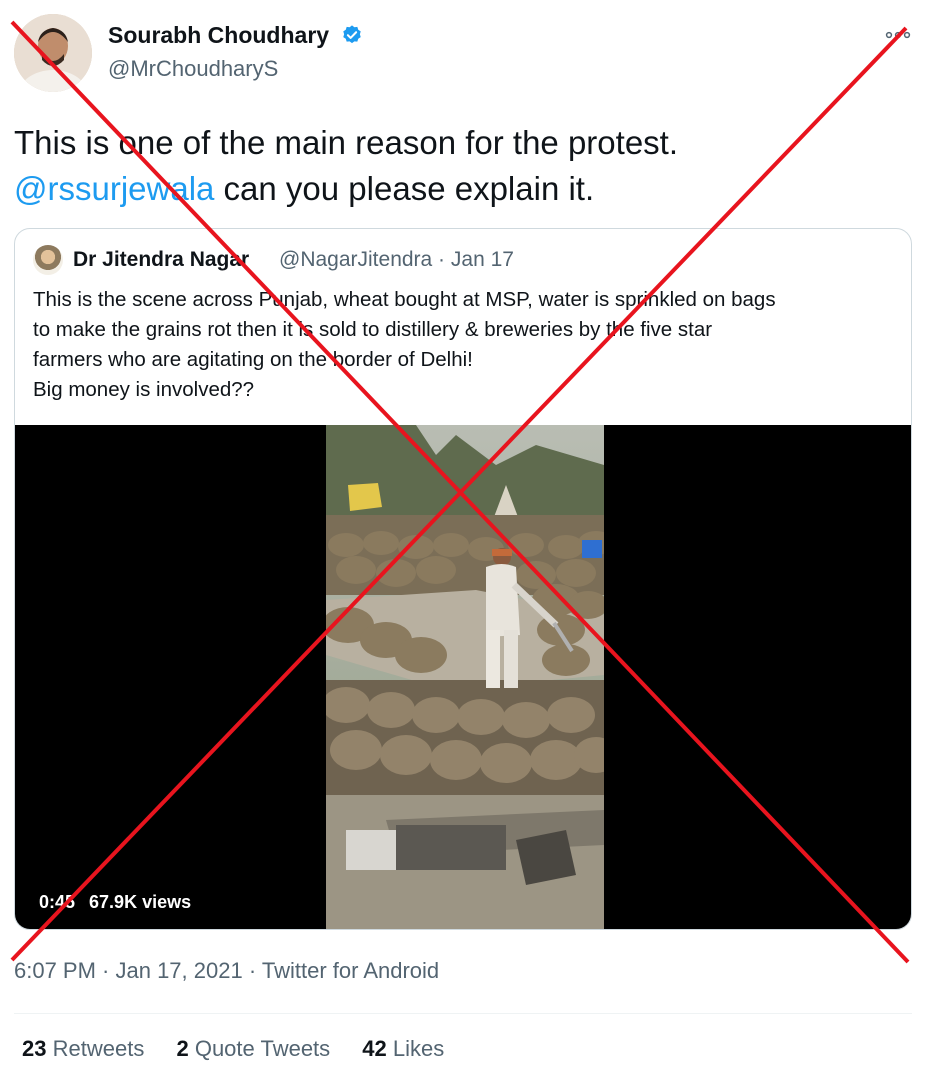 The image size is (925, 1080). I want to click on quoted-author-name: Dr Jitendra Nagar, so click(161, 260).